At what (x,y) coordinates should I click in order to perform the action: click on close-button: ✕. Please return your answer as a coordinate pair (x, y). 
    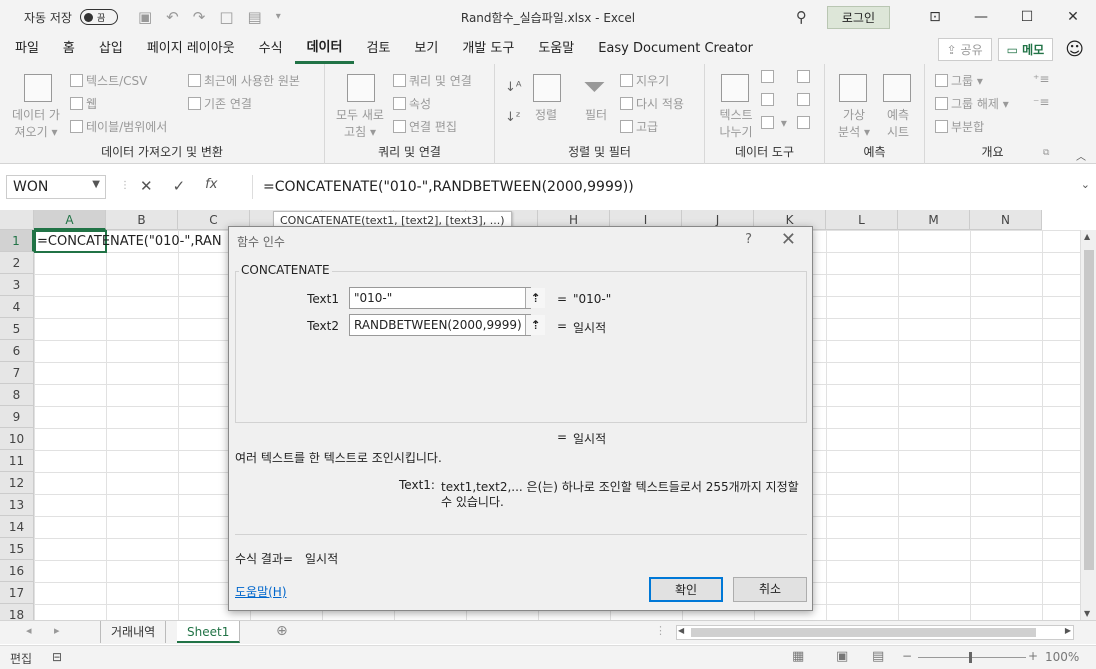
    Looking at the image, I should click on (1073, 17).